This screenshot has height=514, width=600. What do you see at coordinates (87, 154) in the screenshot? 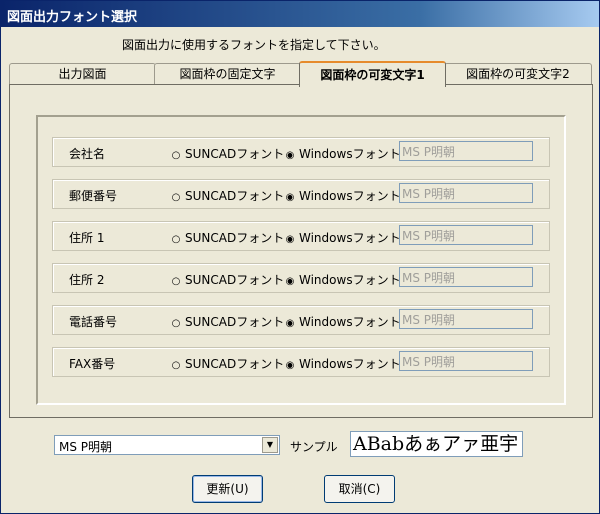
I see `row-label: 会社名` at bounding box center [87, 154].